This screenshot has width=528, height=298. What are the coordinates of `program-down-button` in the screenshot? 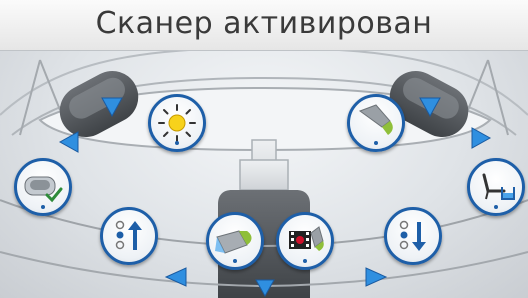 It's located at (413, 236).